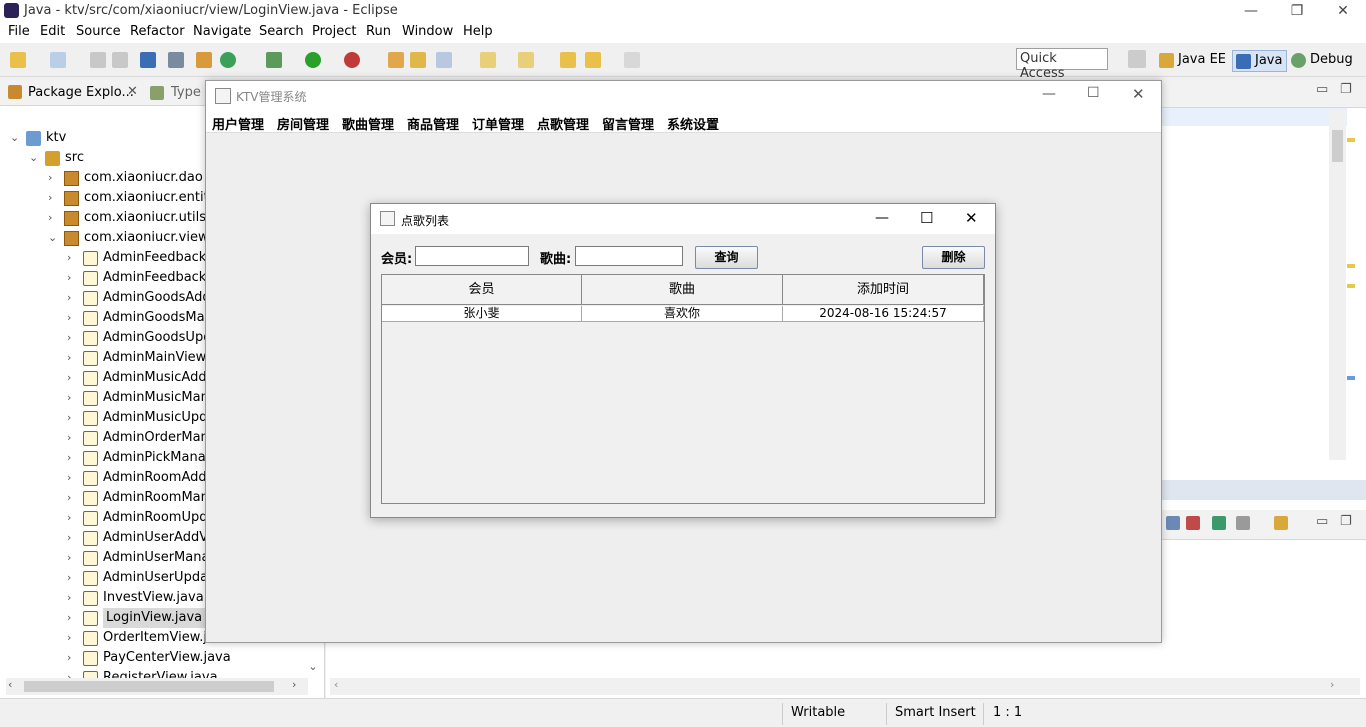 The height and width of the screenshot is (727, 1366). I want to click on last-edit-icon, so click(568, 60).